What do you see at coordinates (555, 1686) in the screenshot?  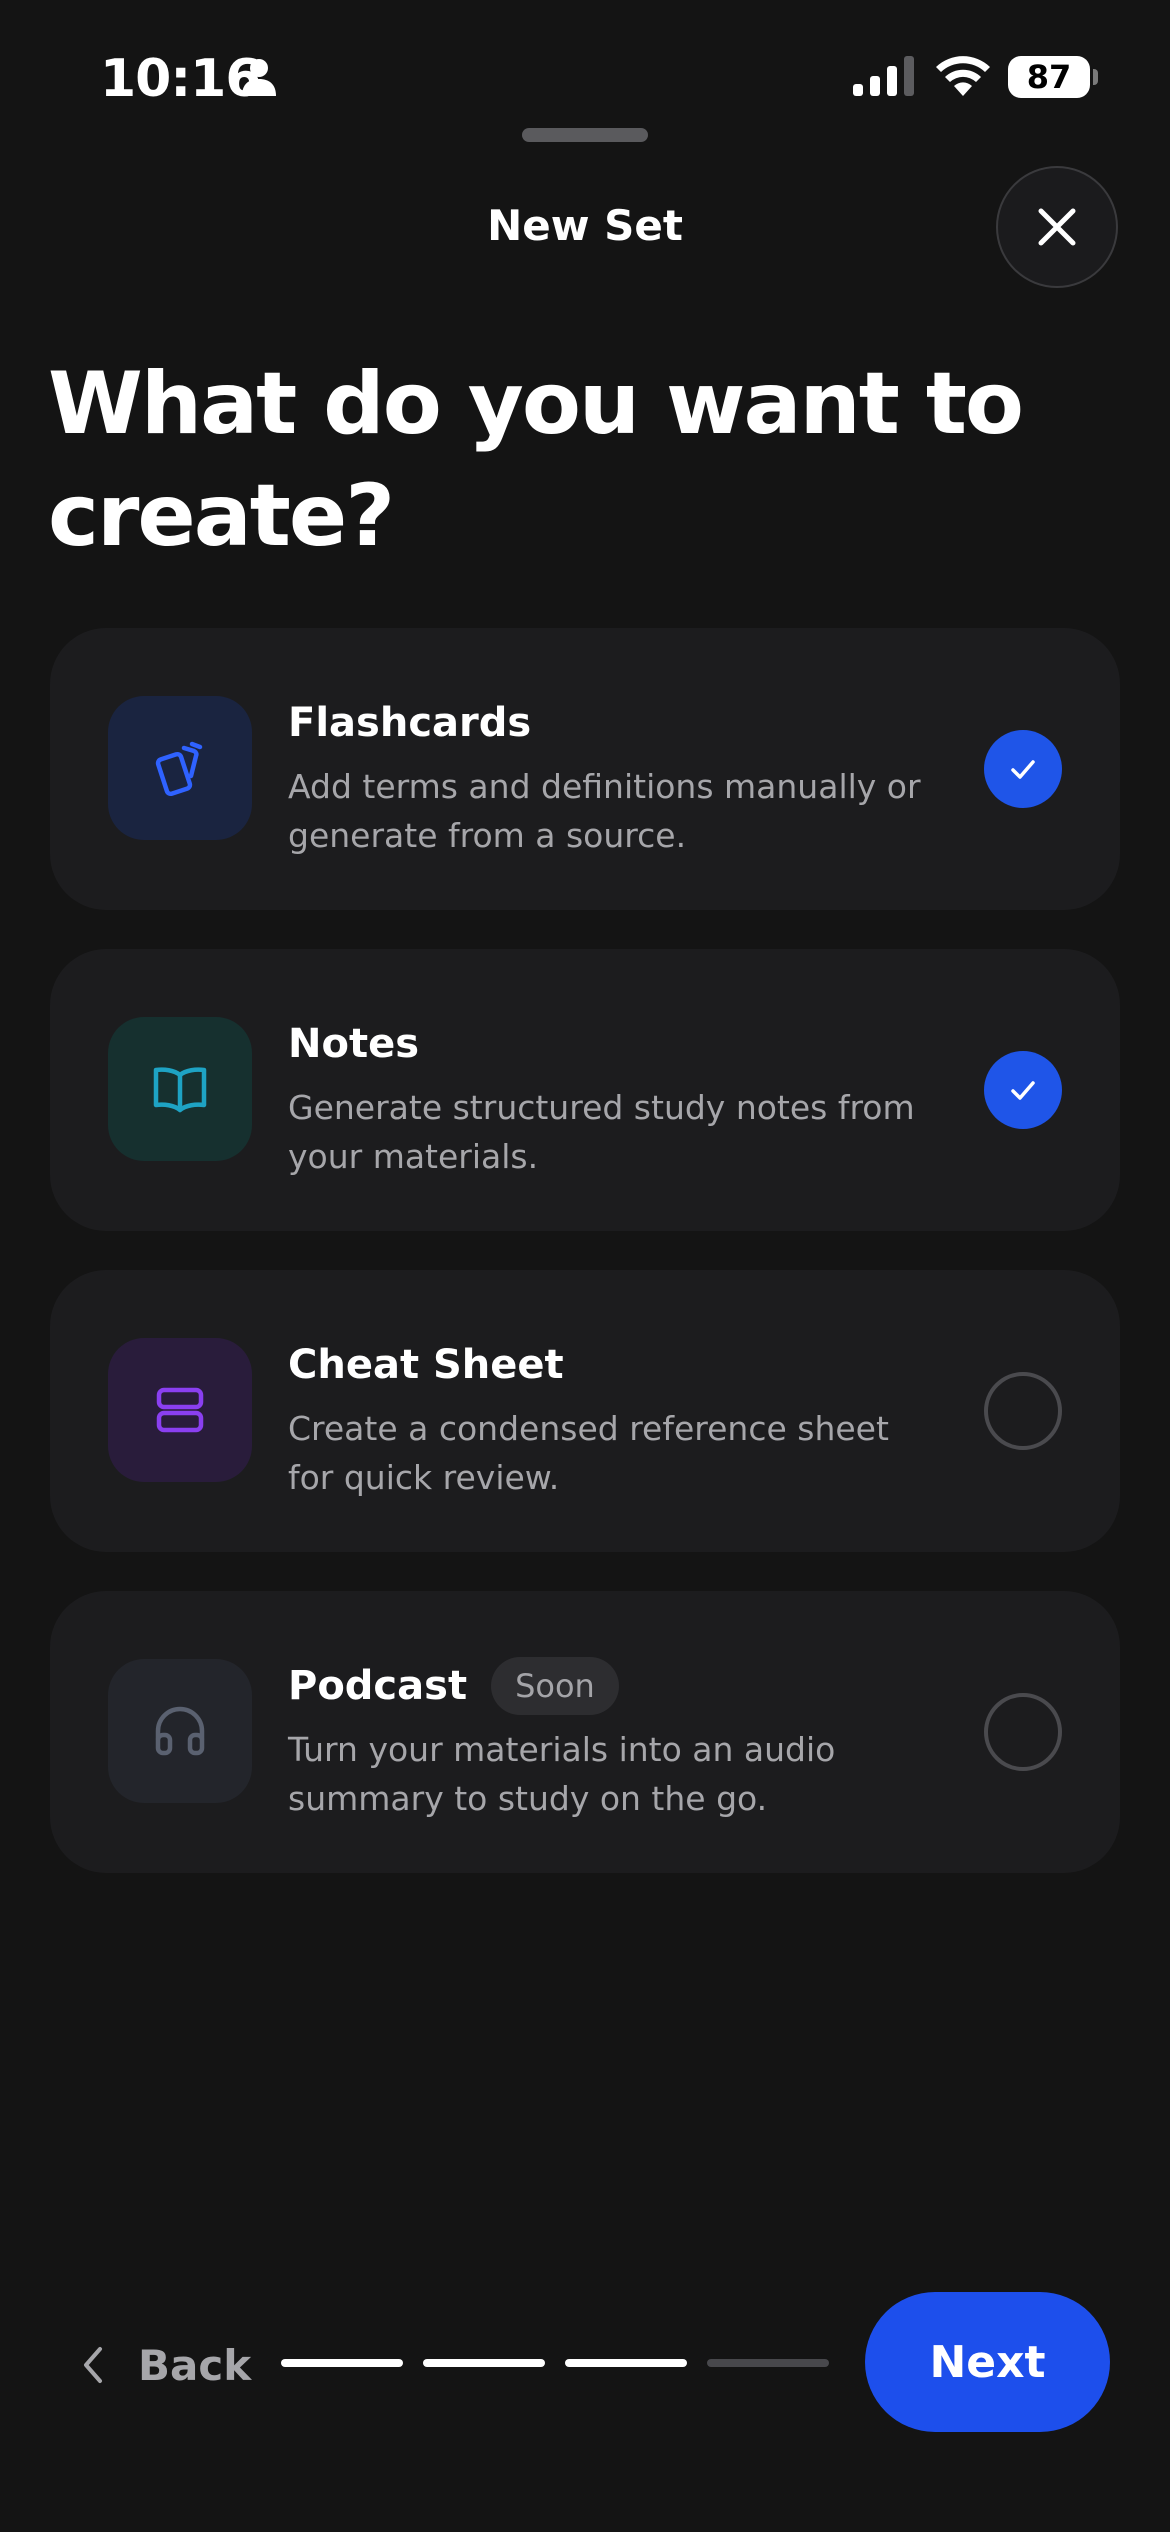 I see `soon-badge: Soon` at bounding box center [555, 1686].